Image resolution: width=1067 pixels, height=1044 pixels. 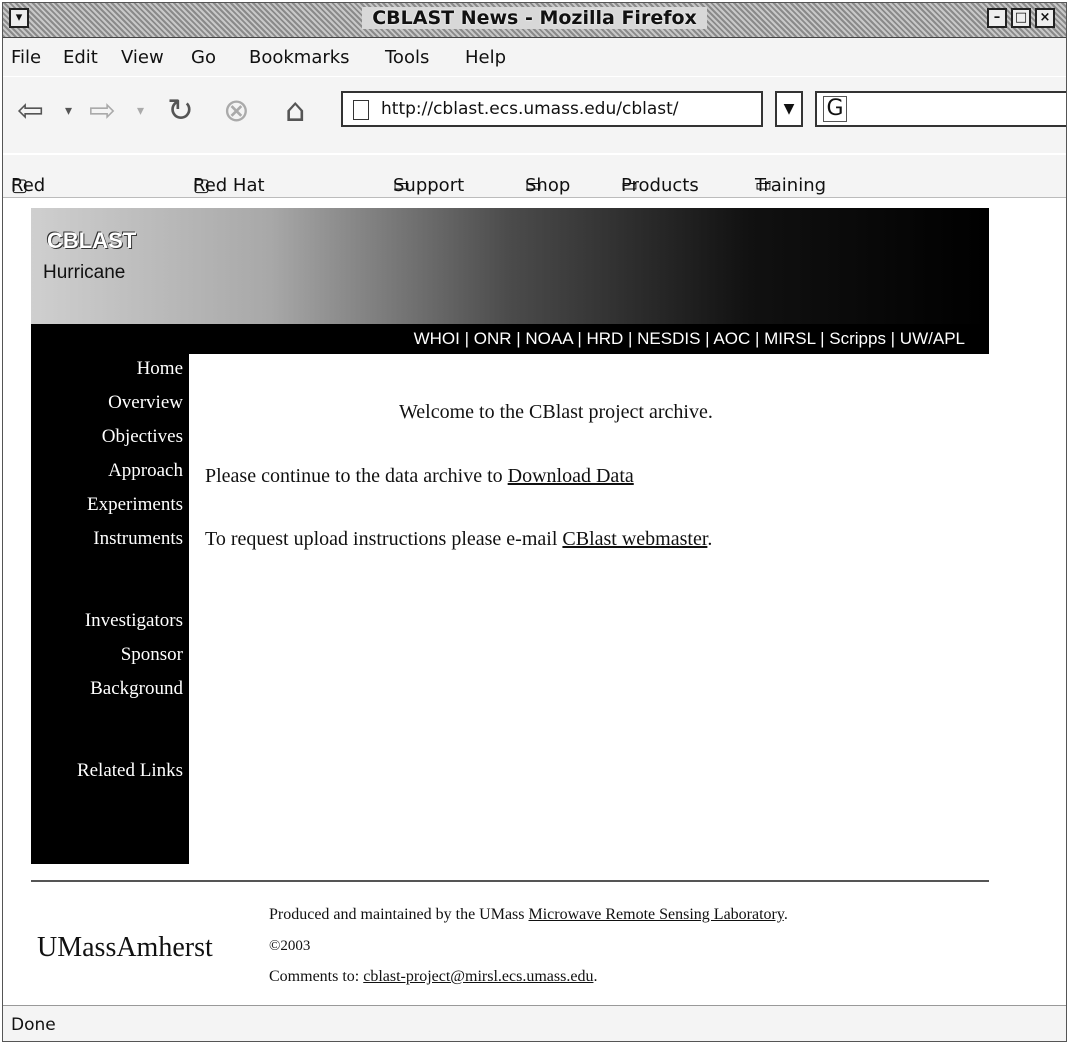 I want to click on stop-icon: ⊗, so click(x=236, y=110).